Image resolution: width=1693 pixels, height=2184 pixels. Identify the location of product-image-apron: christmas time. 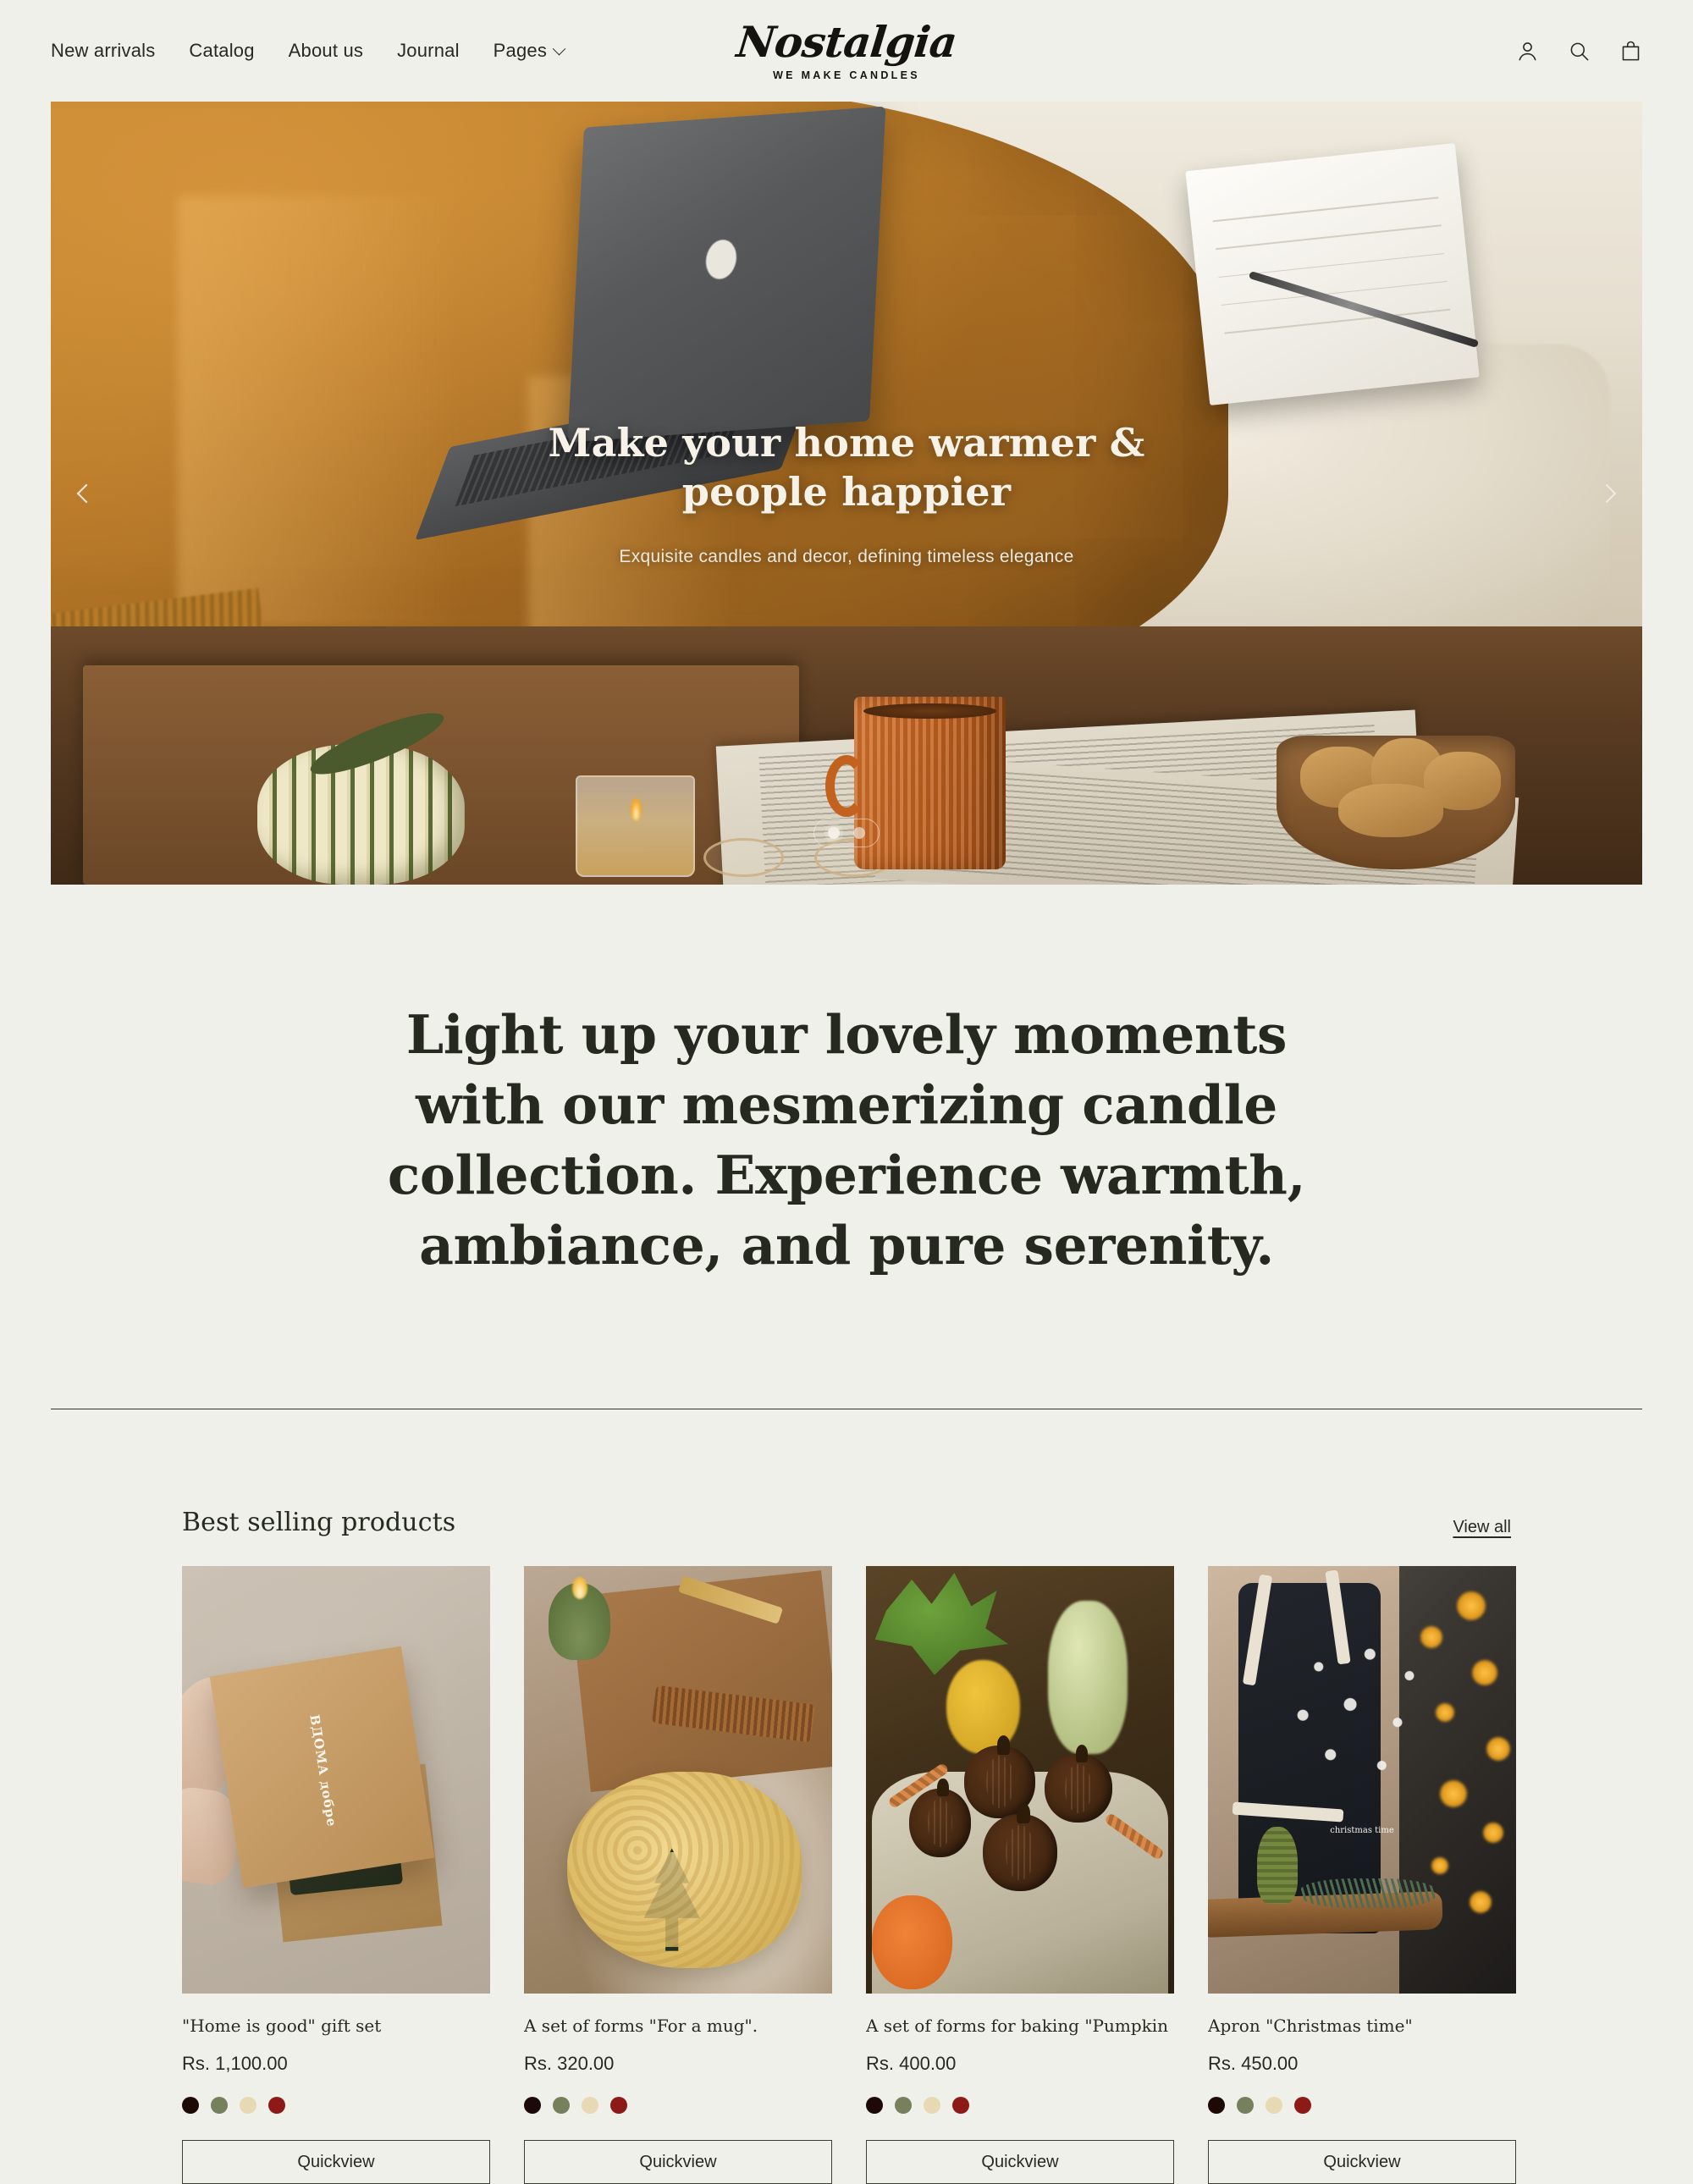
(1362, 1780).